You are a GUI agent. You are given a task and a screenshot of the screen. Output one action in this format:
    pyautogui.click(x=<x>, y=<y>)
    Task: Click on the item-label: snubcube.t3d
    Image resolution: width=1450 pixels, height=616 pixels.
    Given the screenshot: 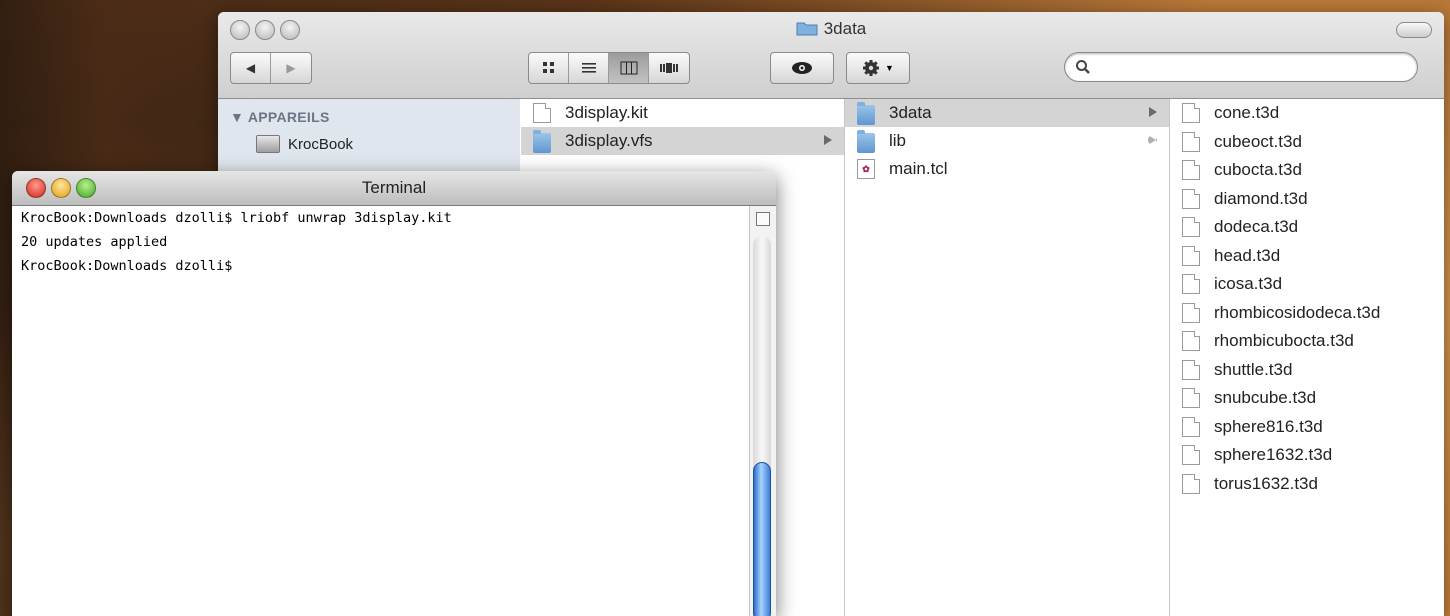 What is the action you would take?
    pyautogui.click(x=1265, y=397)
    